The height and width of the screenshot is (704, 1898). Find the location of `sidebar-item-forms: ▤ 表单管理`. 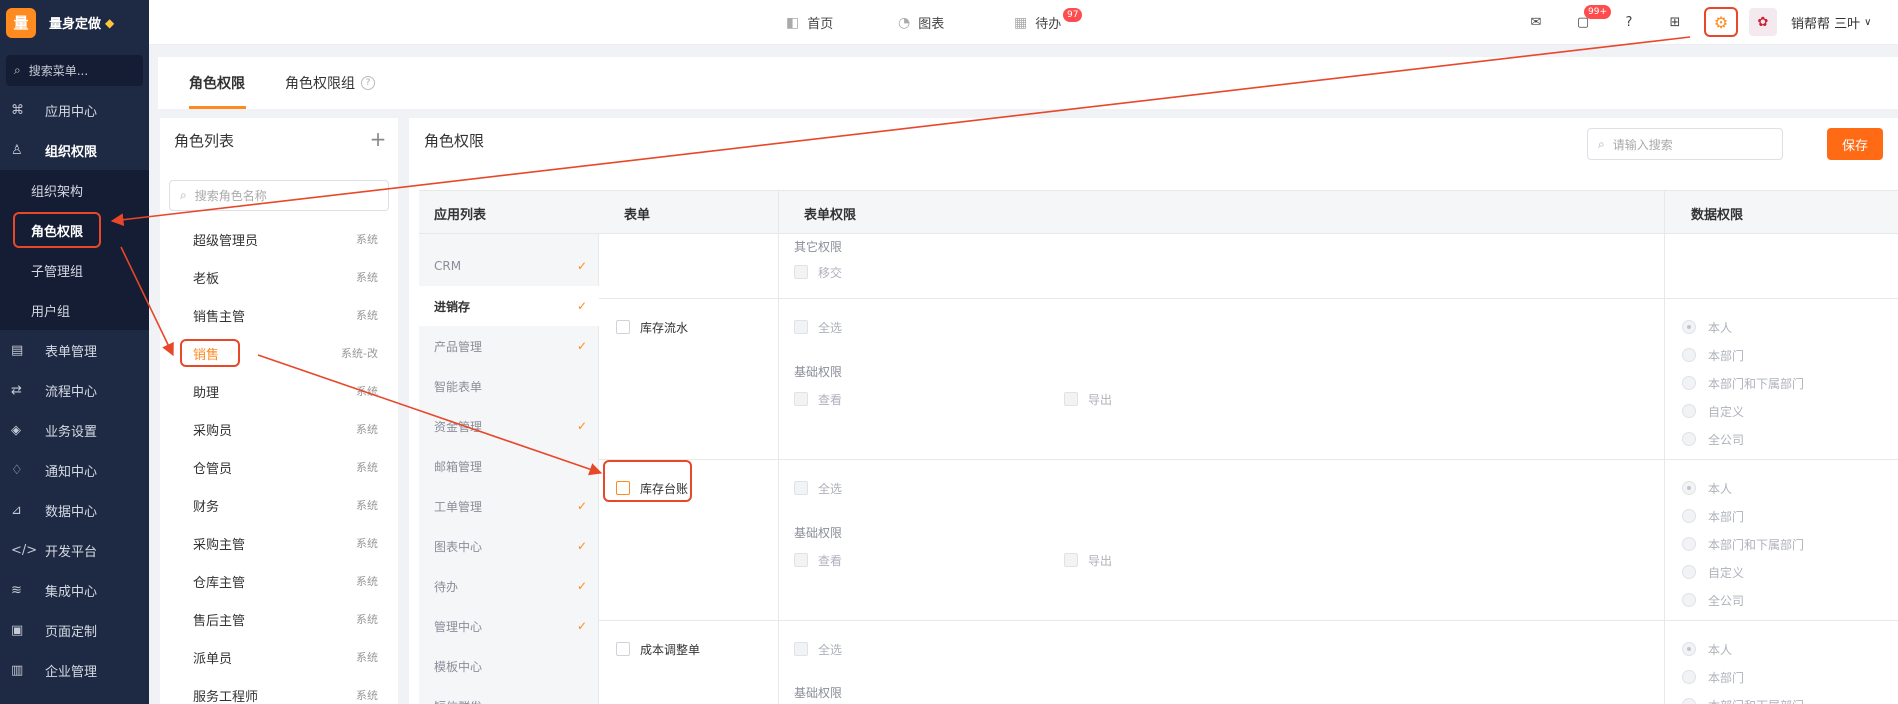

sidebar-item-forms: ▤ 表单管理 is located at coordinates (74, 350).